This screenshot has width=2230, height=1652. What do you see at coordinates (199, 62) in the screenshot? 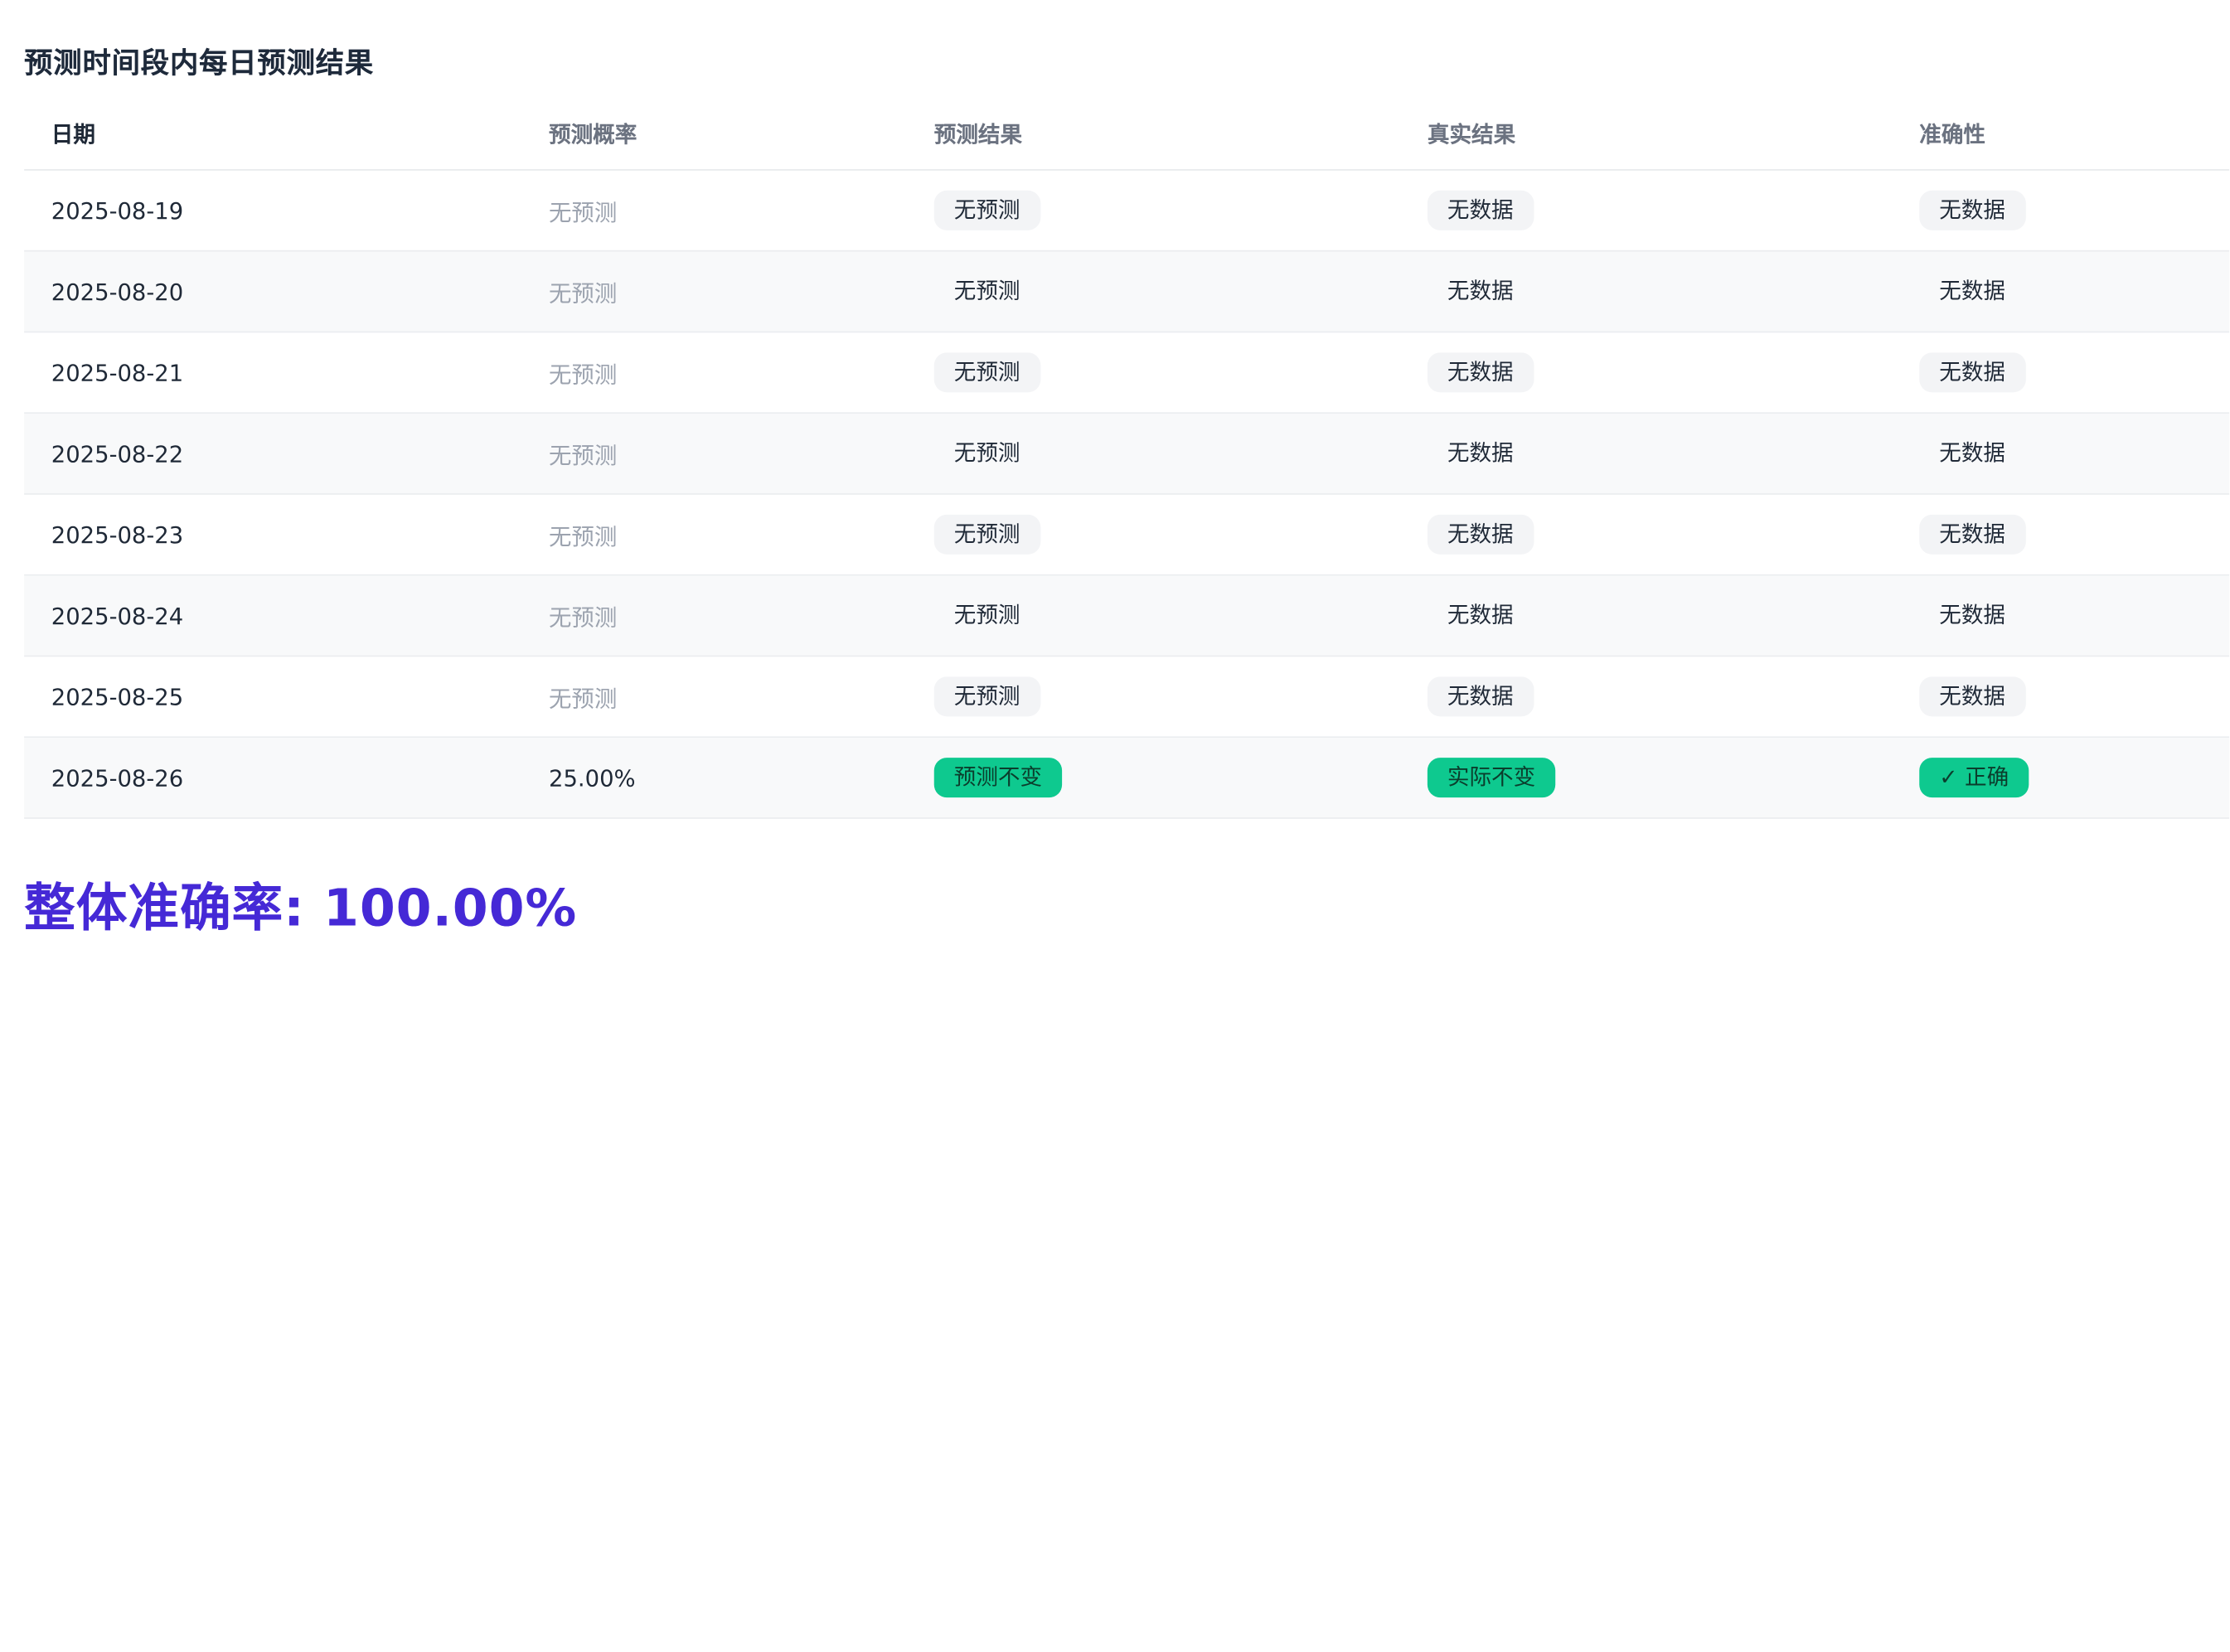
I see `section-title: 预测时间段内每日预测结果` at bounding box center [199, 62].